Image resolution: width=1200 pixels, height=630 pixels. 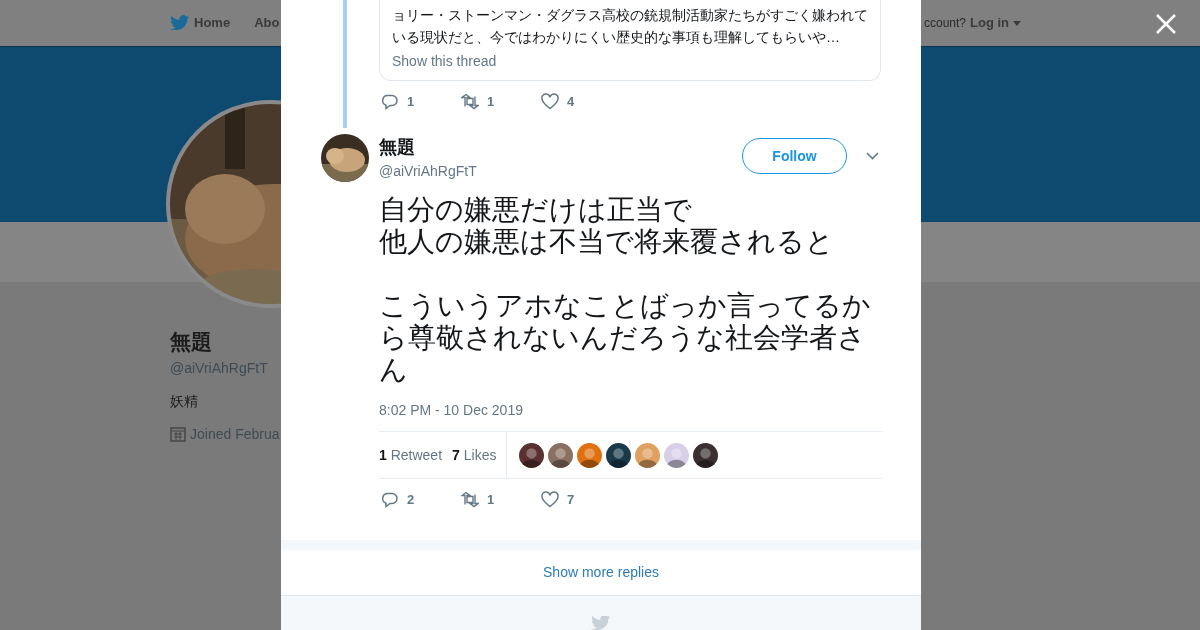 I want to click on action-count: 2, so click(x=411, y=500).